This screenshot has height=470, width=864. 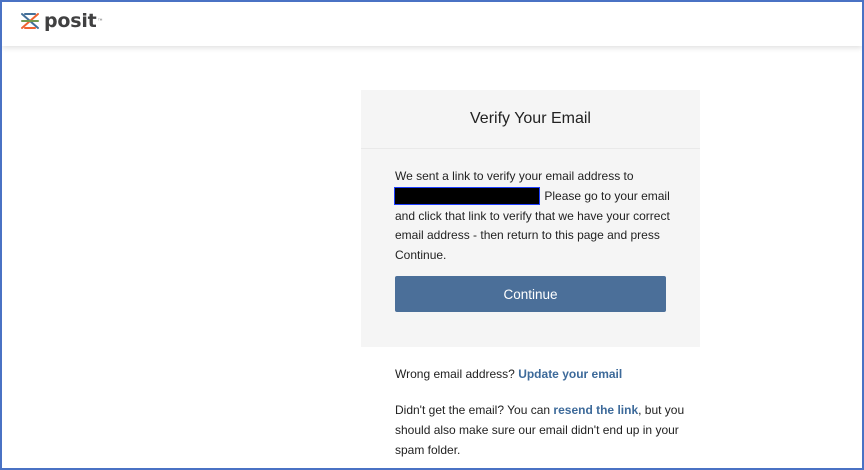 I want to click on wrong-email-text: Wrong email address? Update your email, so click(x=540, y=375).